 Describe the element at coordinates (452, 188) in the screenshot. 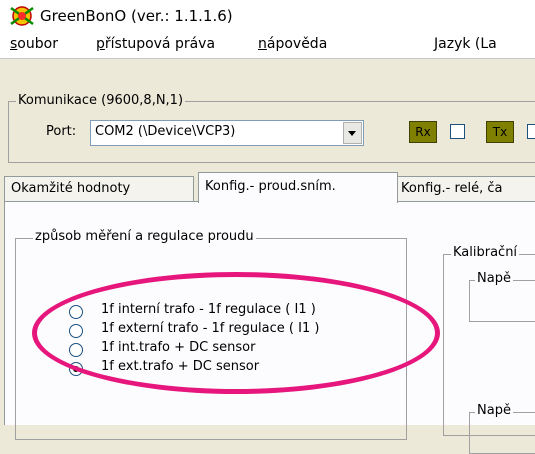

I see `tab-konfig-rele-label: Konfig.- relé, ča` at that location.